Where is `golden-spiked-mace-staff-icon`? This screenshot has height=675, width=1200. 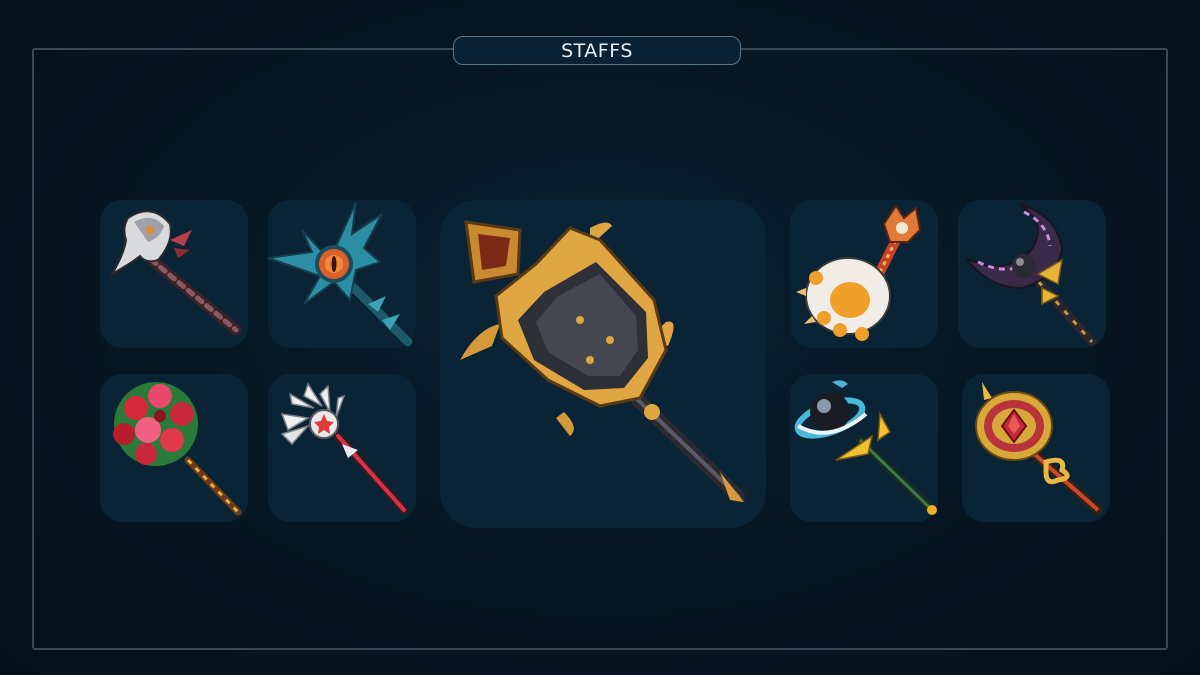 golden-spiked-mace-staff-icon is located at coordinates (602, 361).